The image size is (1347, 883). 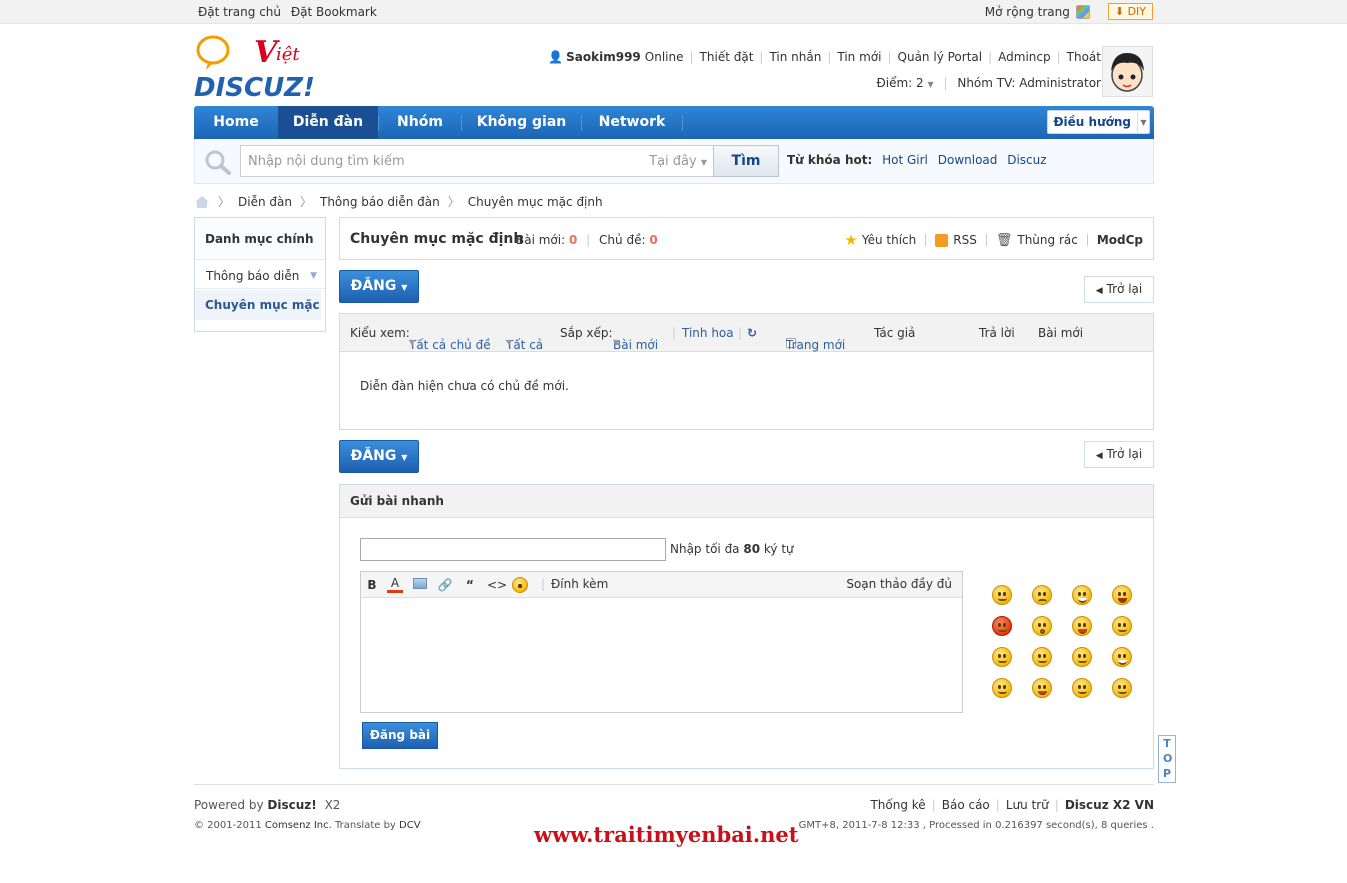 I want to click on sidebar-item-default-category: Chuyên mục mặc, so click(x=258, y=305).